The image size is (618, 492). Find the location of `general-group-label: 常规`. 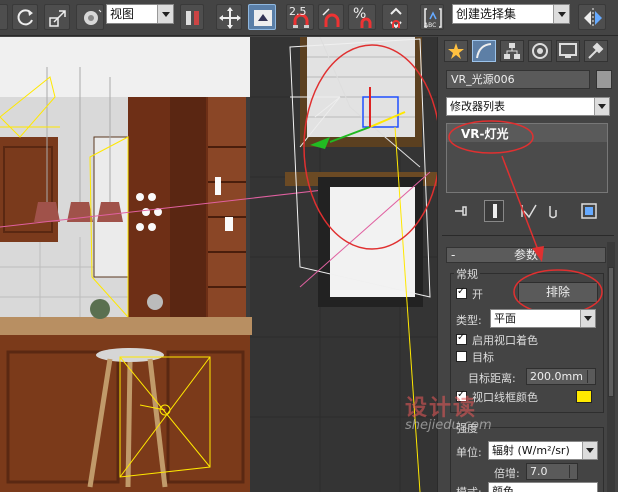

general-group-label: 常规 is located at coordinates (467, 274).